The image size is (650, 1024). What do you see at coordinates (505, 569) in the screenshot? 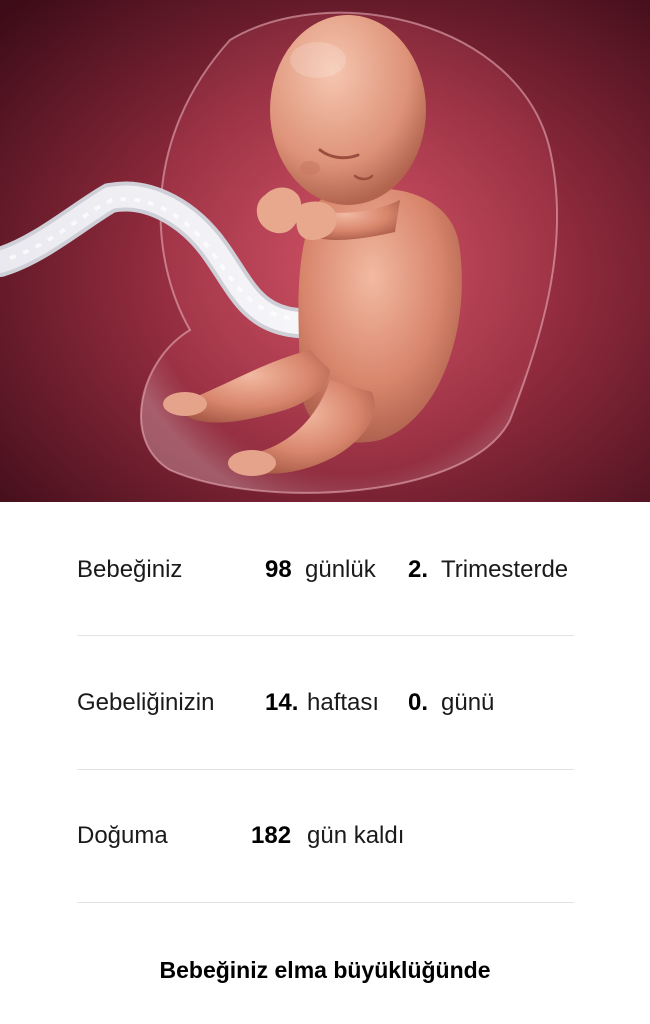
I see `trimester-unit: Trimesterde` at bounding box center [505, 569].